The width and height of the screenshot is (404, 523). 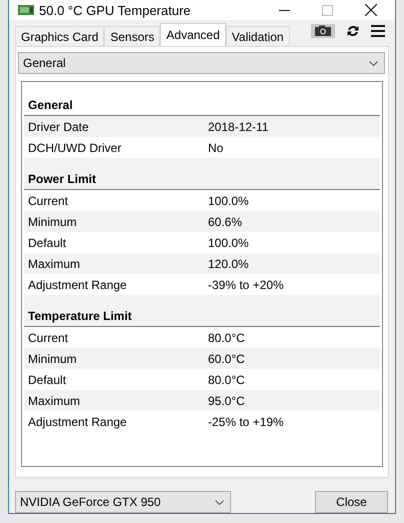 I want to click on close-icon, so click(x=371, y=10).